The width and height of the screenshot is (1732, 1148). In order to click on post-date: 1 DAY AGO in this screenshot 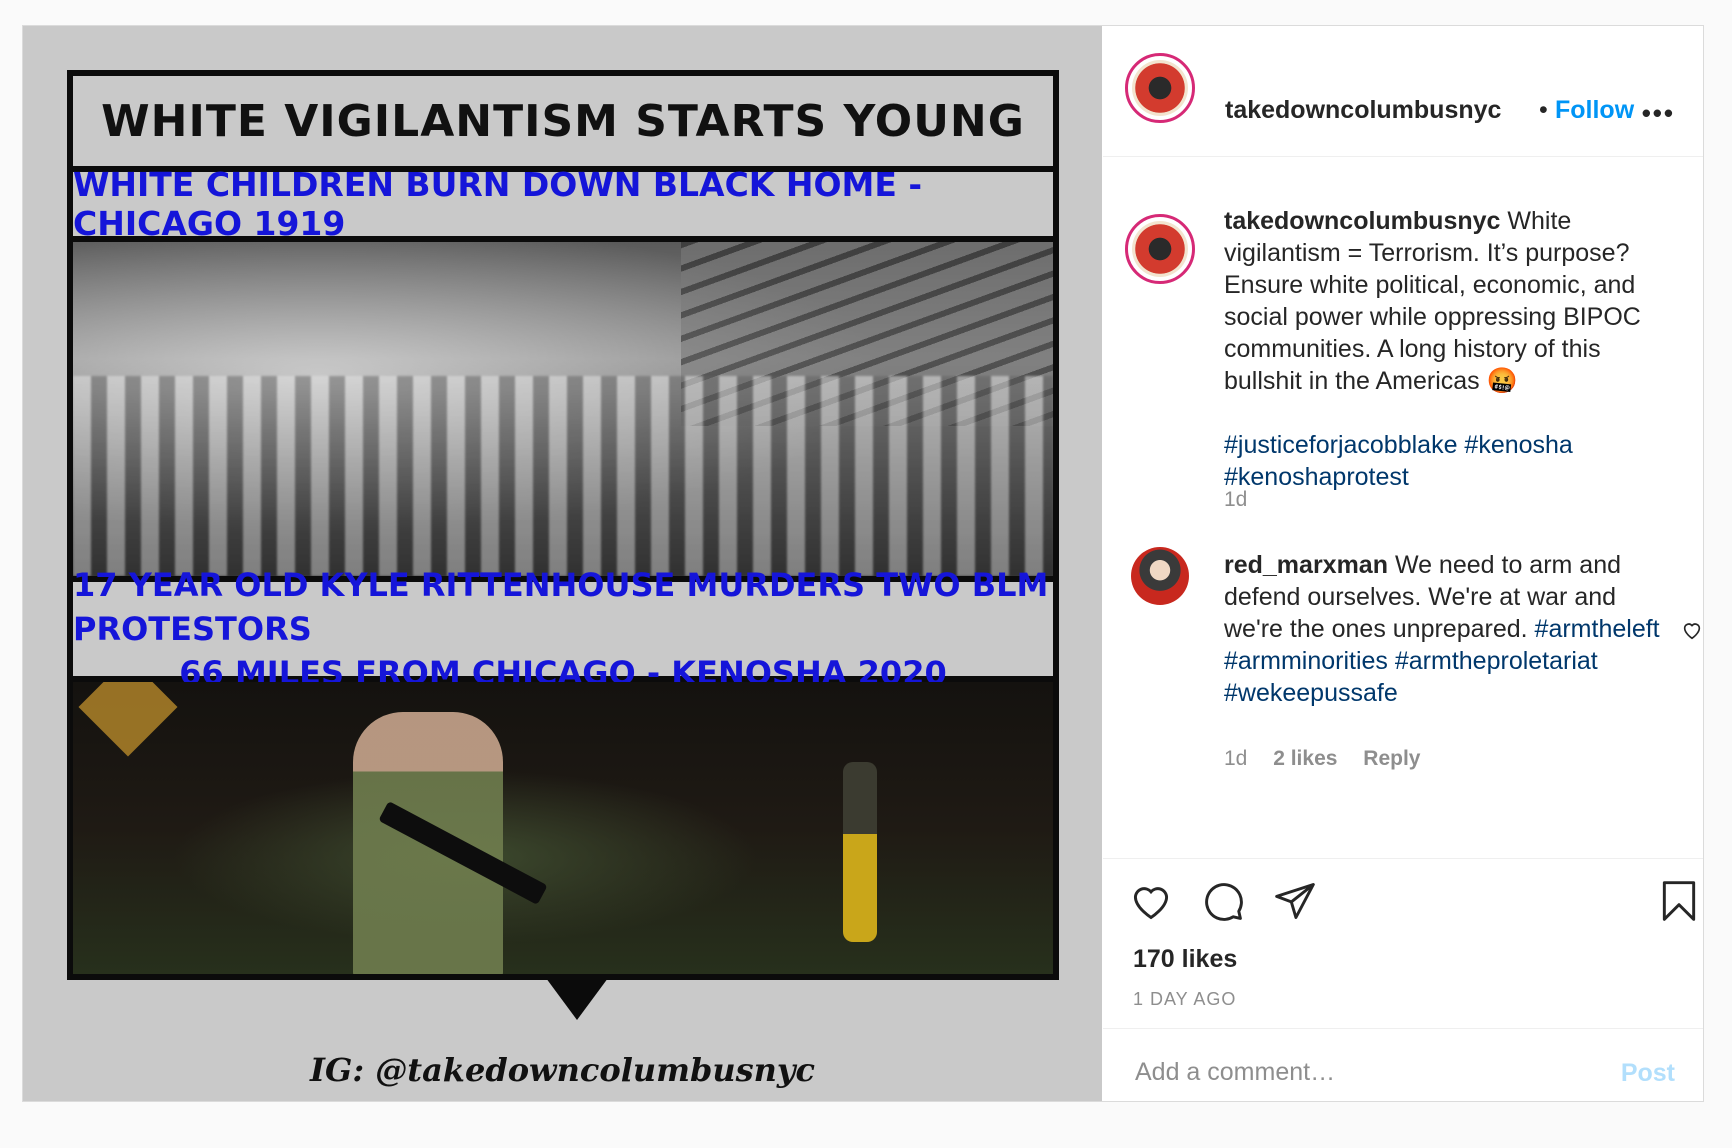, I will do `click(1184, 999)`.